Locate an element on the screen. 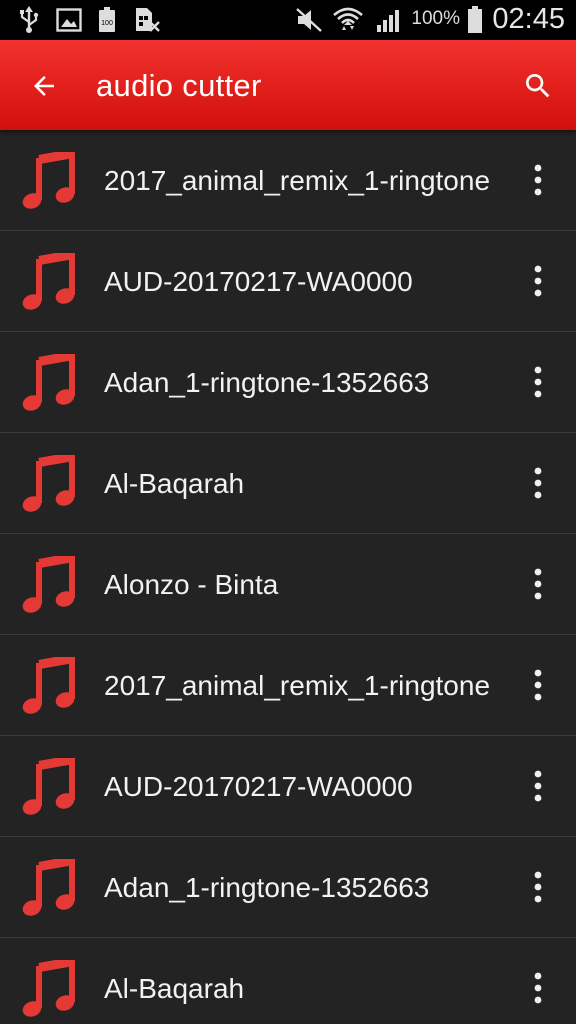  list-item-3: Al-Baqarah is located at coordinates (288, 483).